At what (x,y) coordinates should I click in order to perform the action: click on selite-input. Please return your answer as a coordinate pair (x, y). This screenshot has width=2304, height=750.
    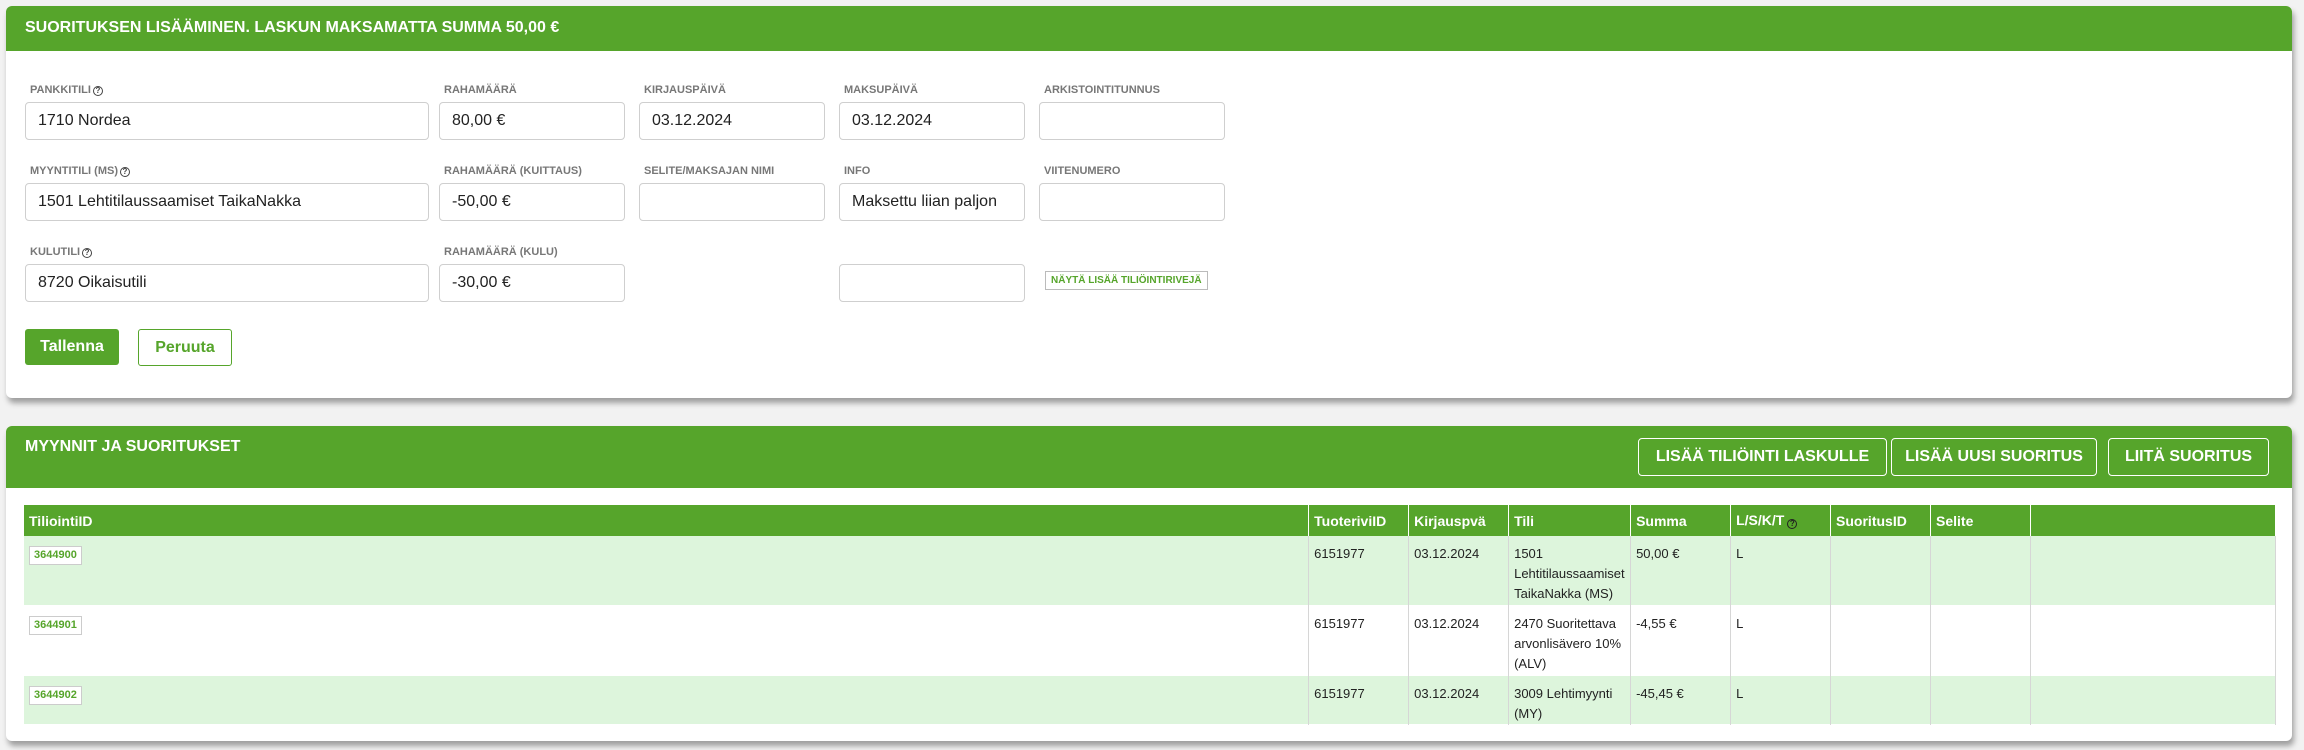
    Looking at the image, I should click on (732, 202).